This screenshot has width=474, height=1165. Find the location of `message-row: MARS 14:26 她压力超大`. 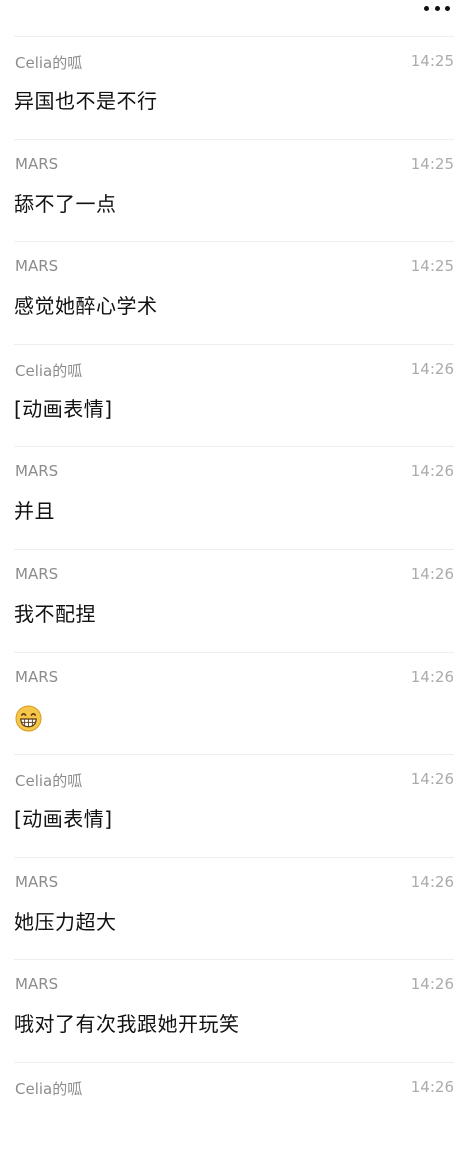

message-row: MARS 14:26 她压力超大 is located at coordinates (234, 908).